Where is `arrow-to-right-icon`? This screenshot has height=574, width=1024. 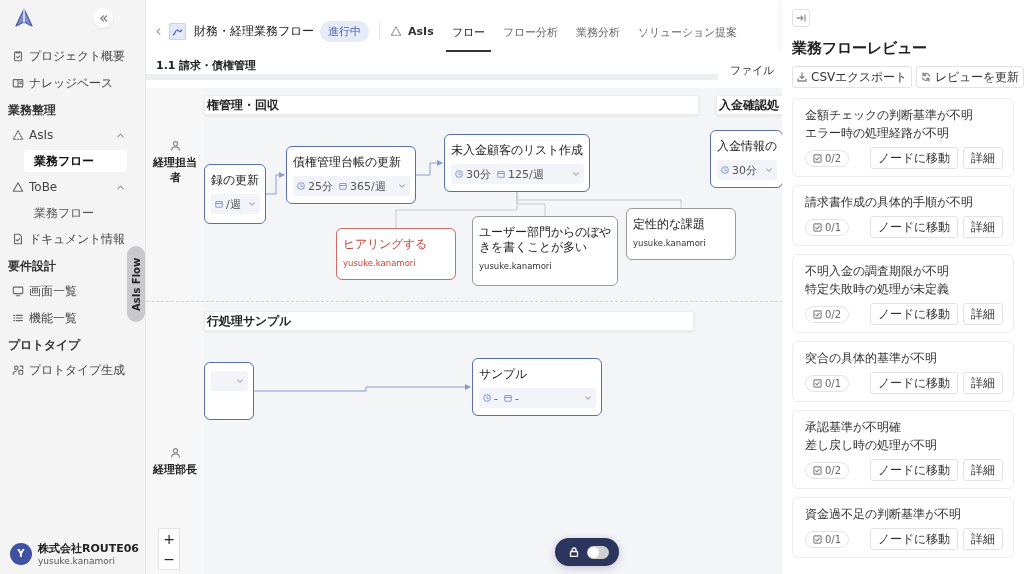 arrow-to-right-icon is located at coordinates (801, 18).